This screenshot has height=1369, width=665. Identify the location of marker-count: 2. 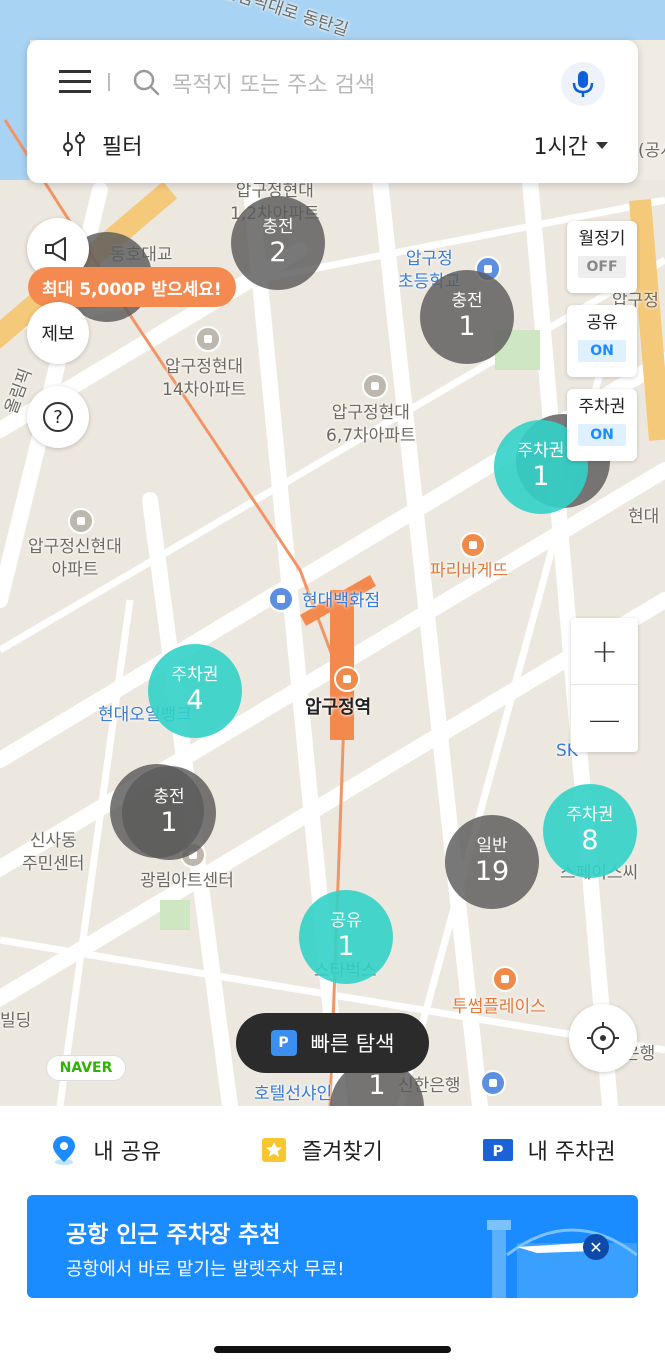
(278, 252).